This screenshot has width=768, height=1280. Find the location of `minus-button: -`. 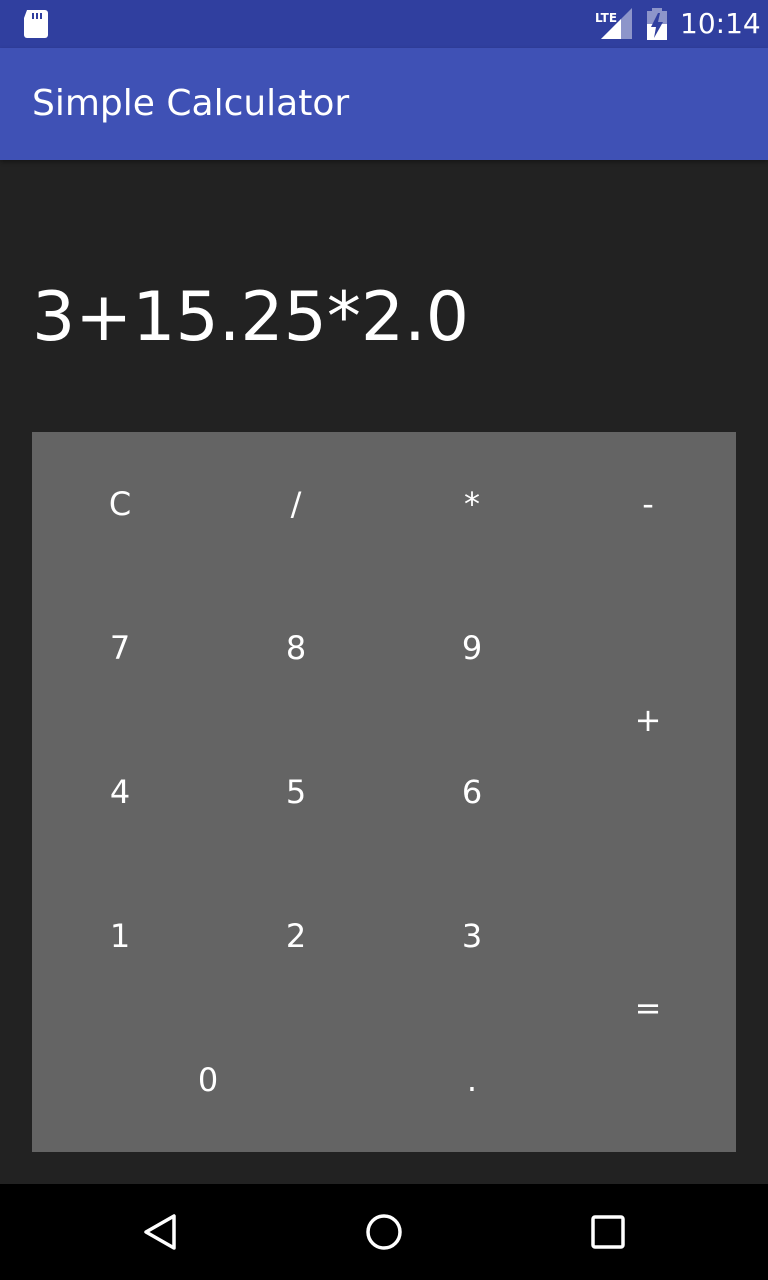

minus-button: - is located at coordinates (648, 504).